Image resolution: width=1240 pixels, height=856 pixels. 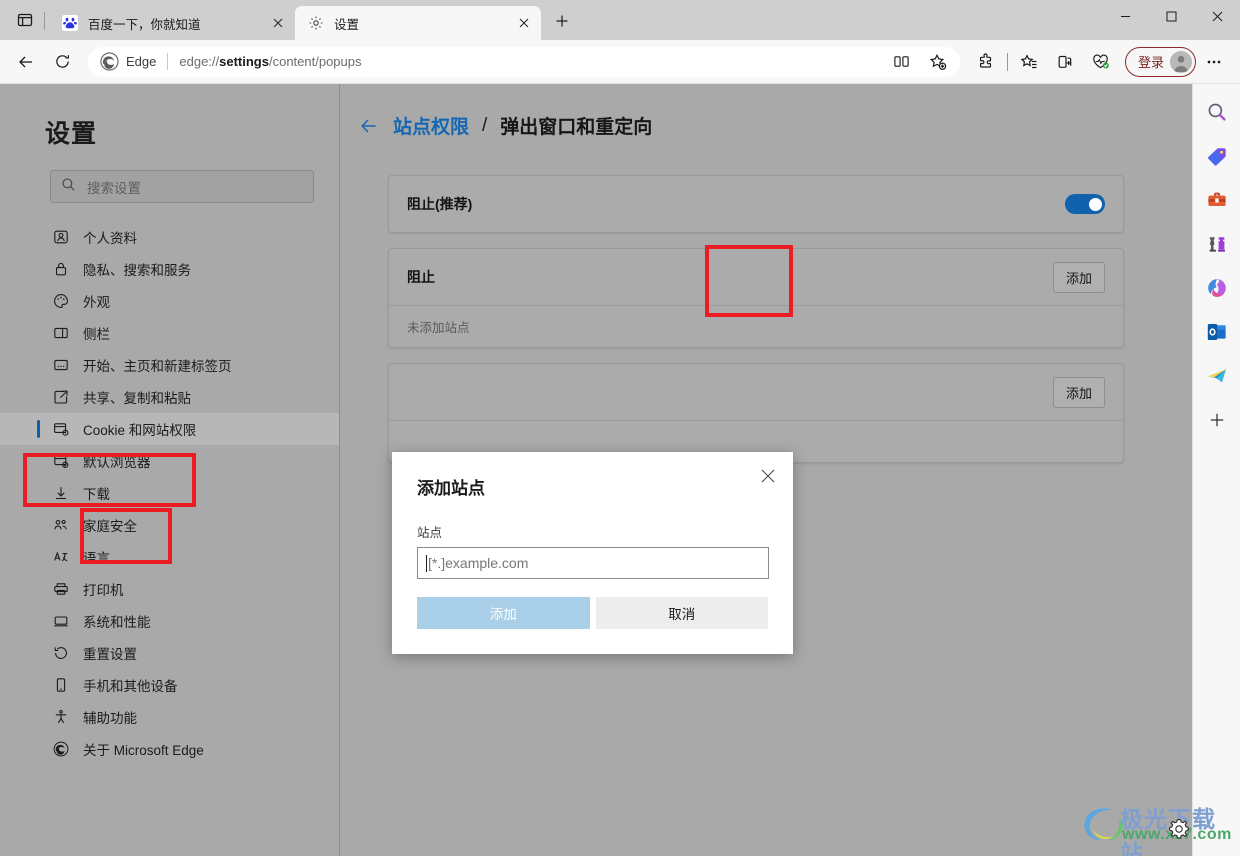 What do you see at coordinates (96, 334) in the screenshot?
I see `sidebar-item-label: 侧栏` at bounding box center [96, 334].